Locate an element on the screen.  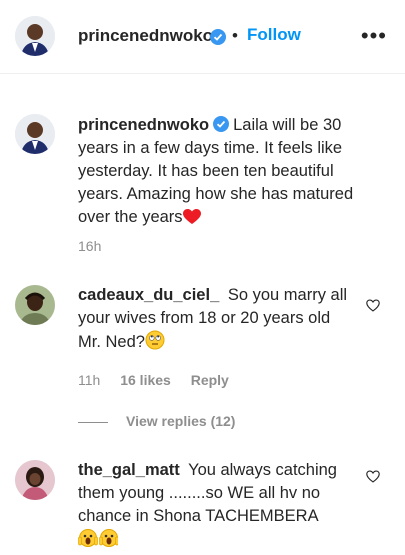
post-header: princenednwoko • Follow ••• is located at coordinates (202, 37).